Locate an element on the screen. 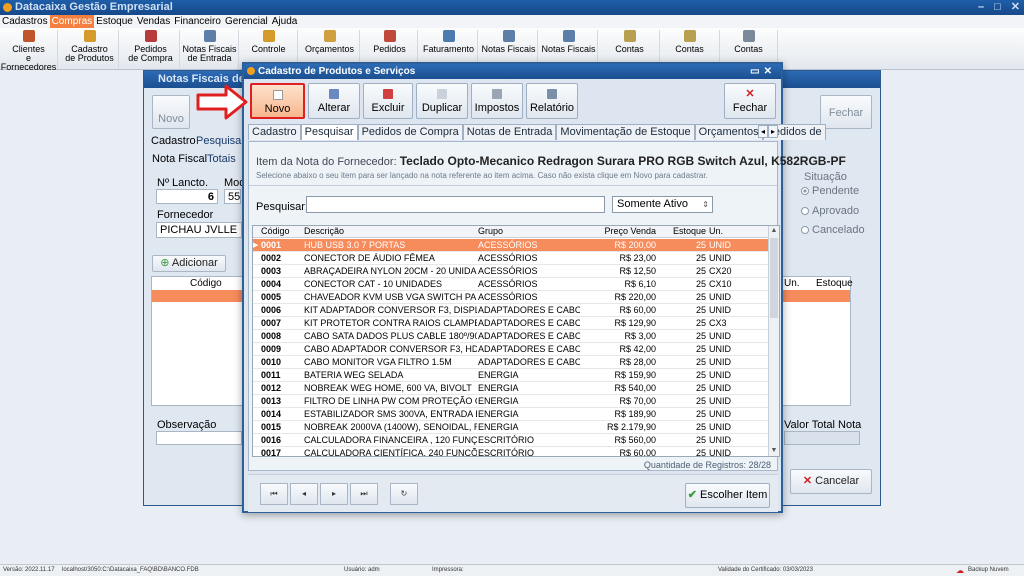 This screenshot has width=1024, height=576. menu-compras: Compras is located at coordinates (72, 21).